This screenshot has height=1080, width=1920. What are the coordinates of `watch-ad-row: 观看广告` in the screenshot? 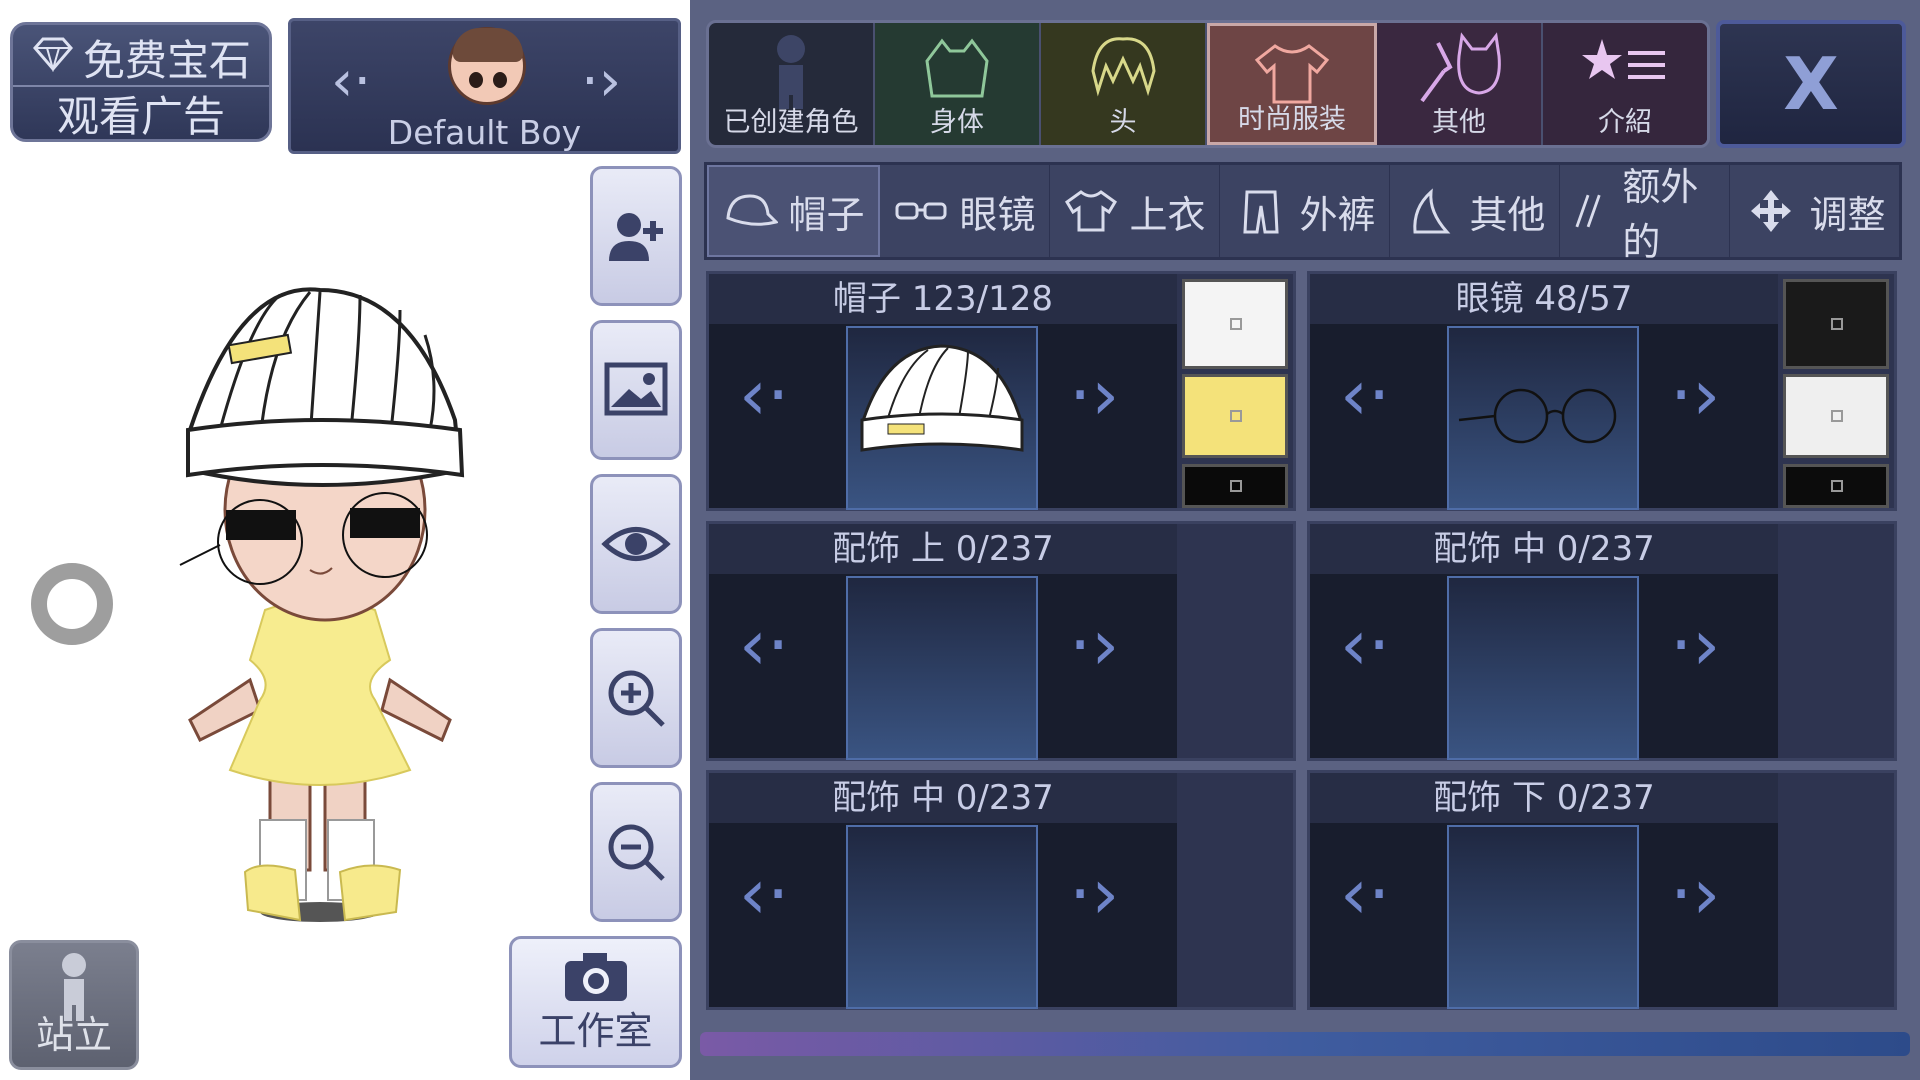 It's located at (141, 113).